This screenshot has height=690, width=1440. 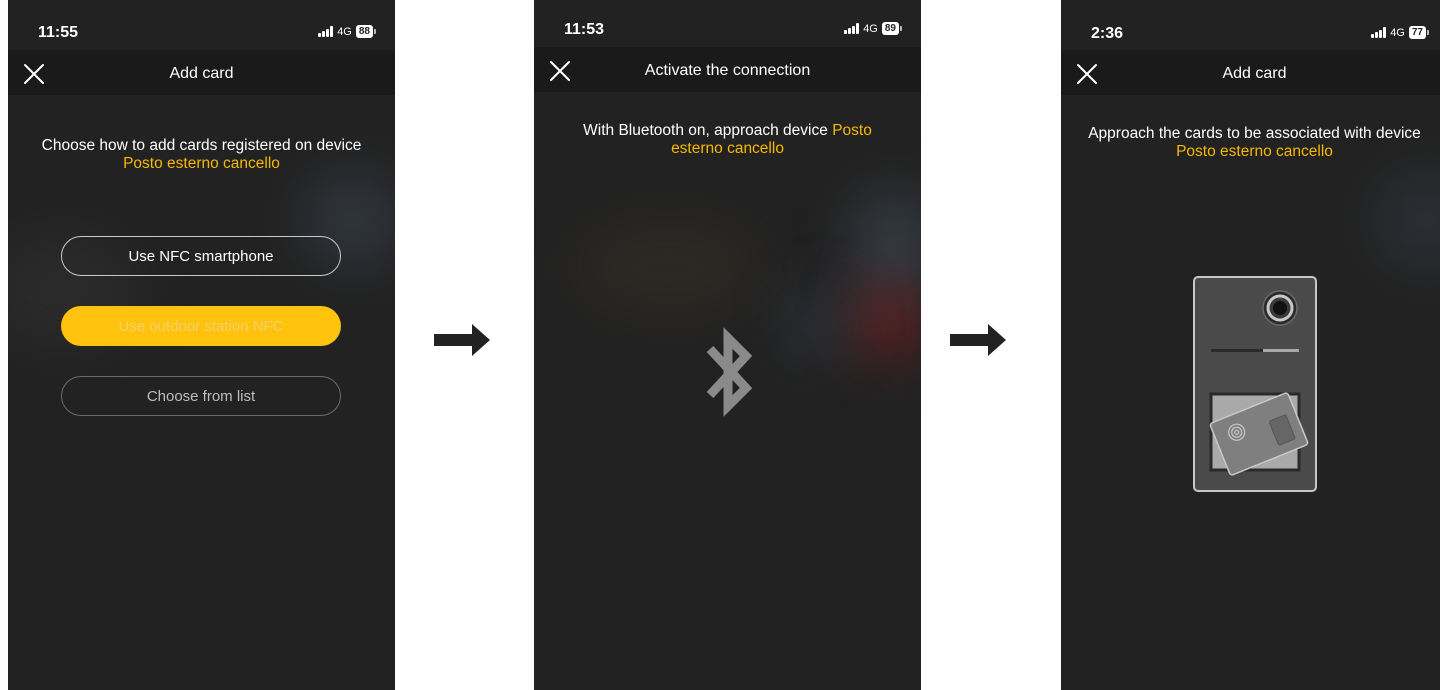 What do you see at coordinates (727, 148) in the screenshot?
I see `device-name-part: esterno cancello` at bounding box center [727, 148].